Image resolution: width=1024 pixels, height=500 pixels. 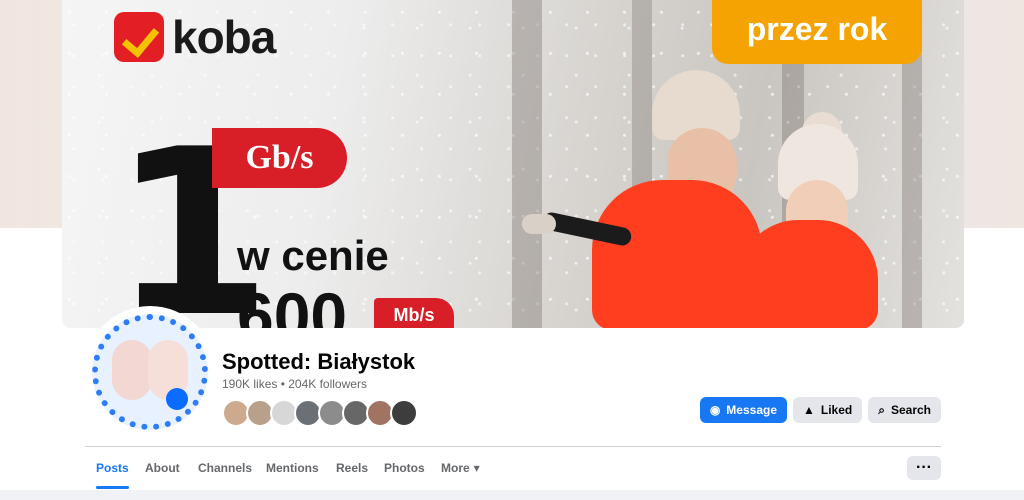 What do you see at coordinates (808, 274) in the screenshot?
I see `jacket-right` at bounding box center [808, 274].